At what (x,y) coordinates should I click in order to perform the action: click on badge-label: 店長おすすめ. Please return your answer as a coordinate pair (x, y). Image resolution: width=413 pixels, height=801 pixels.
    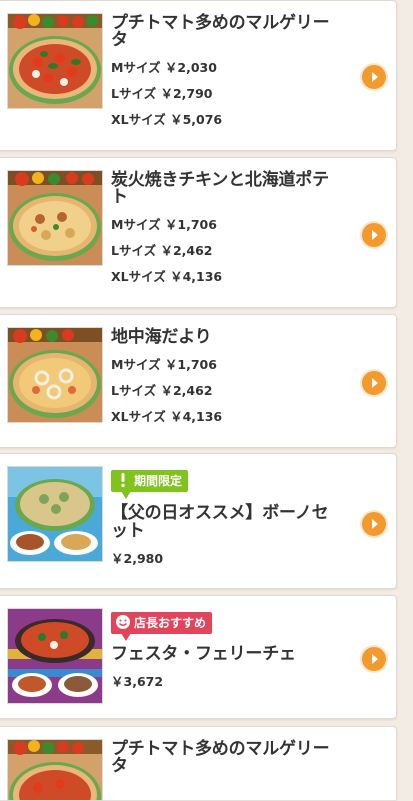
    Looking at the image, I should click on (170, 623).